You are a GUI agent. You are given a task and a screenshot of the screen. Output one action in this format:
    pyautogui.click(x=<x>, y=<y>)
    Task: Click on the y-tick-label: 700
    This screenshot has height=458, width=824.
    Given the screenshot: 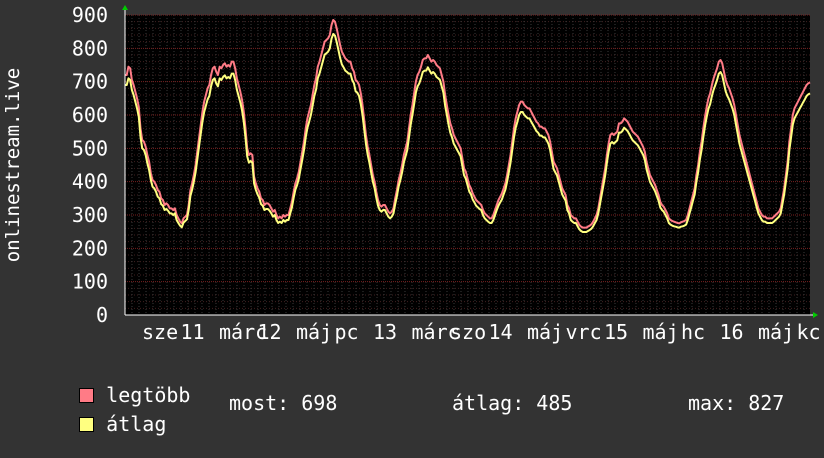 What is the action you would take?
    pyautogui.click(x=90, y=82)
    